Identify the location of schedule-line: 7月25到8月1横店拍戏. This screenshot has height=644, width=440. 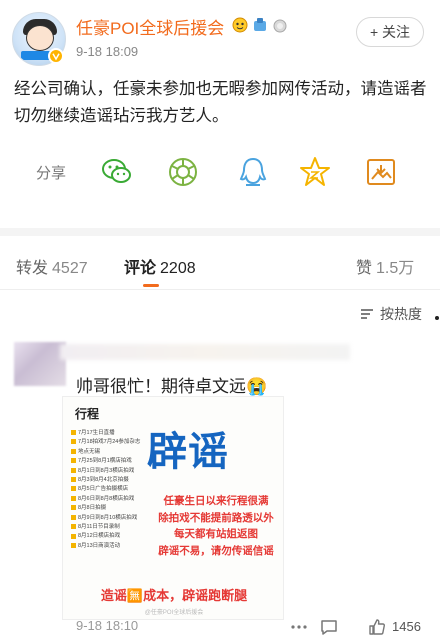
(111, 461).